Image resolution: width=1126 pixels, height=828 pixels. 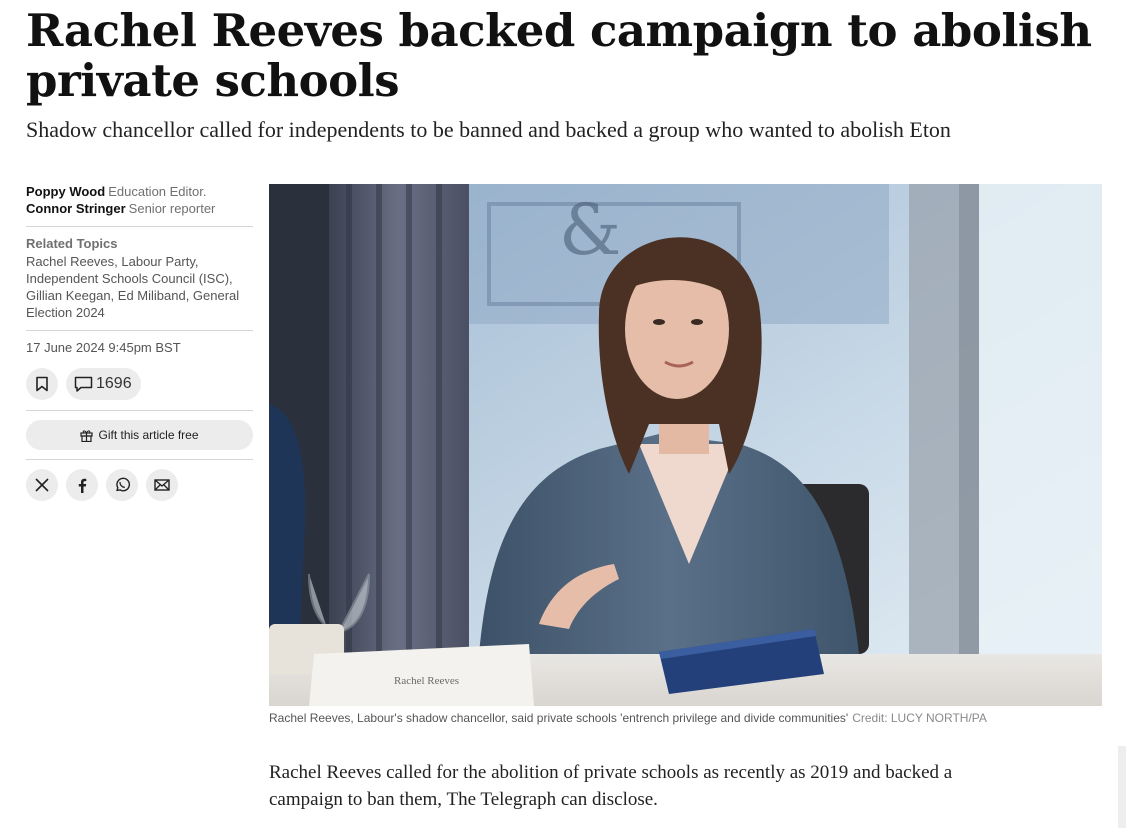 What do you see at coordinates (103, 347) in the screenshot?
I see `published-date: 17 June 2024 9:45pm BST` at bounding box center [103, 347].